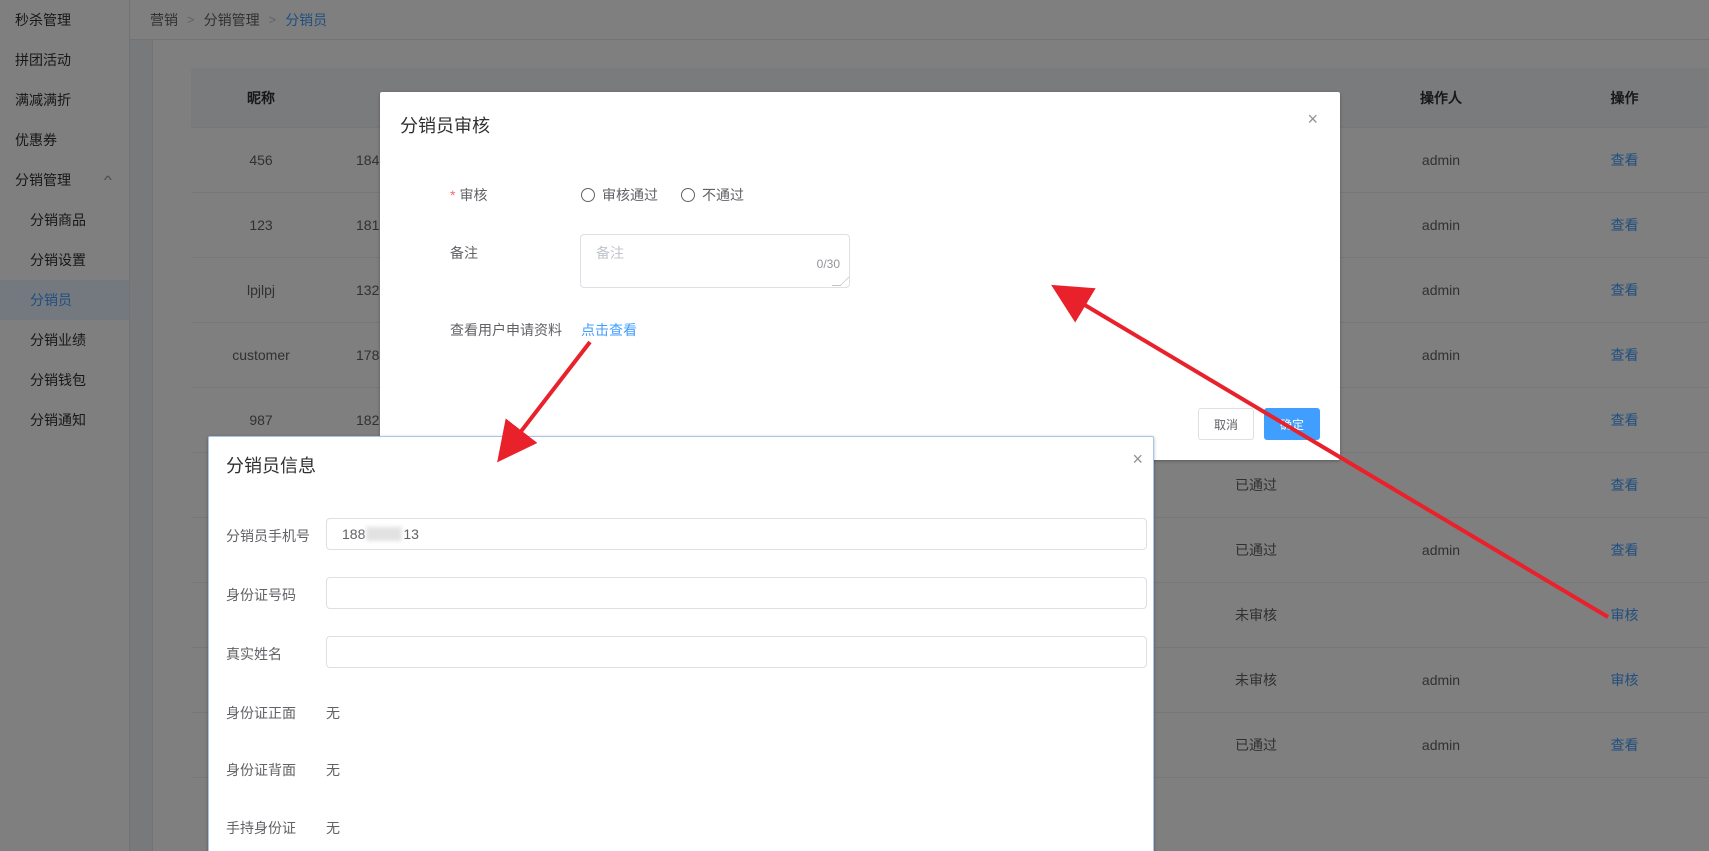  Describe the element at coordinates (828, 264) in the screenshot. I see `remark-char-count: 0/30` at that location.